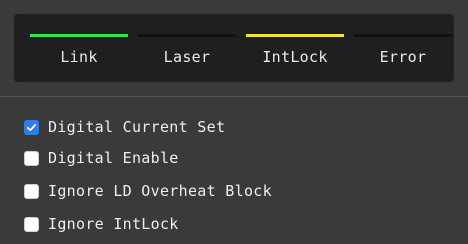  I want to click on indicator-error-label: Error, so click(403, 57).